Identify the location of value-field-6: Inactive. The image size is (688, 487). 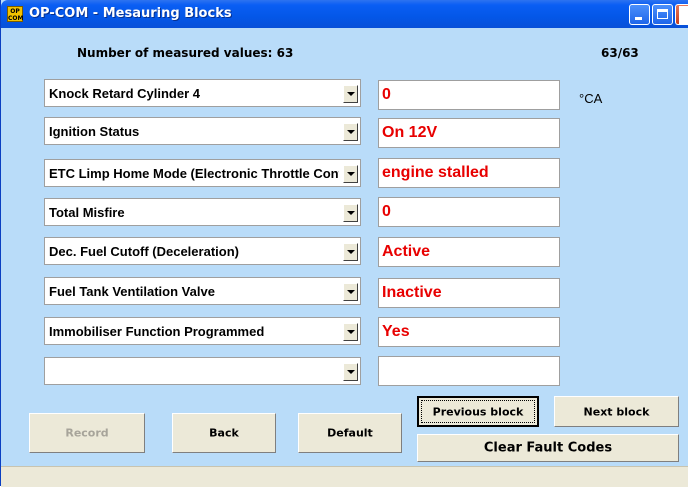
(469, 293).